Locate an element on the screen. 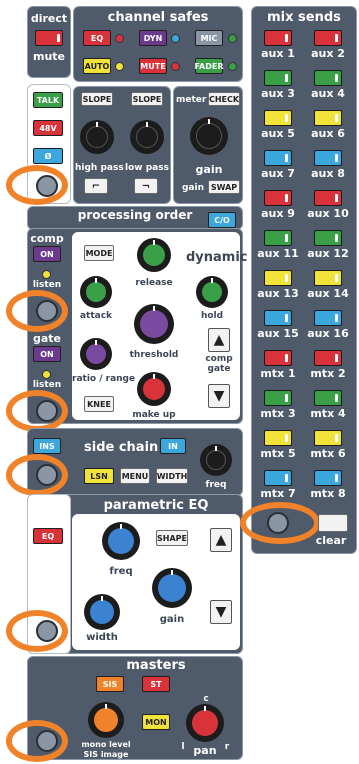 Image resolution: width=359 pixels, height=764 pixels. pan-r-label: r is located at coordinates (227, 747).